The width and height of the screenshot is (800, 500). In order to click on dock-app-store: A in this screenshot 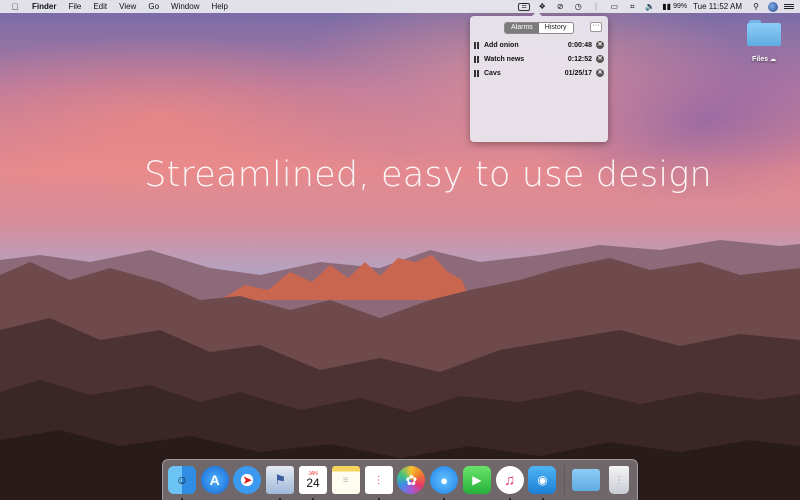, I will do `click(215, 480)`.